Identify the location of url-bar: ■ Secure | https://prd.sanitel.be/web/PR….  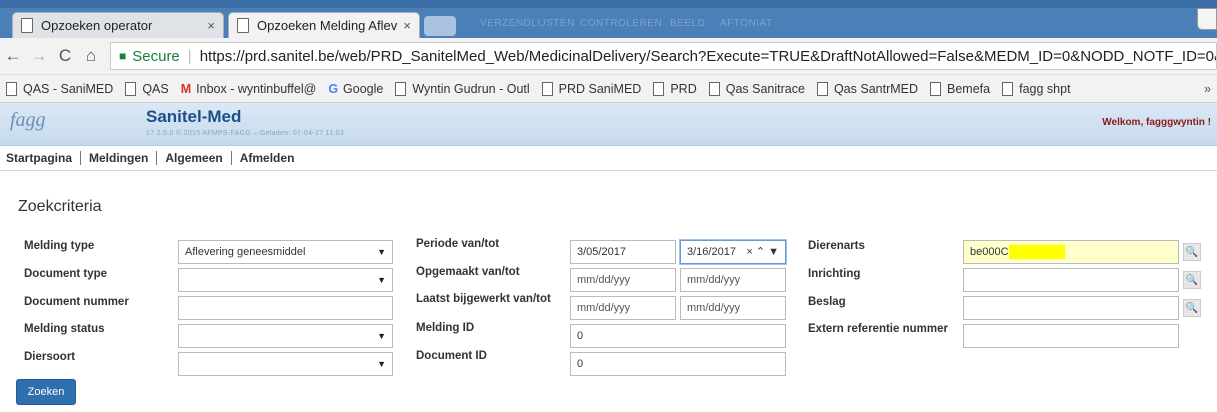
(663, 56).